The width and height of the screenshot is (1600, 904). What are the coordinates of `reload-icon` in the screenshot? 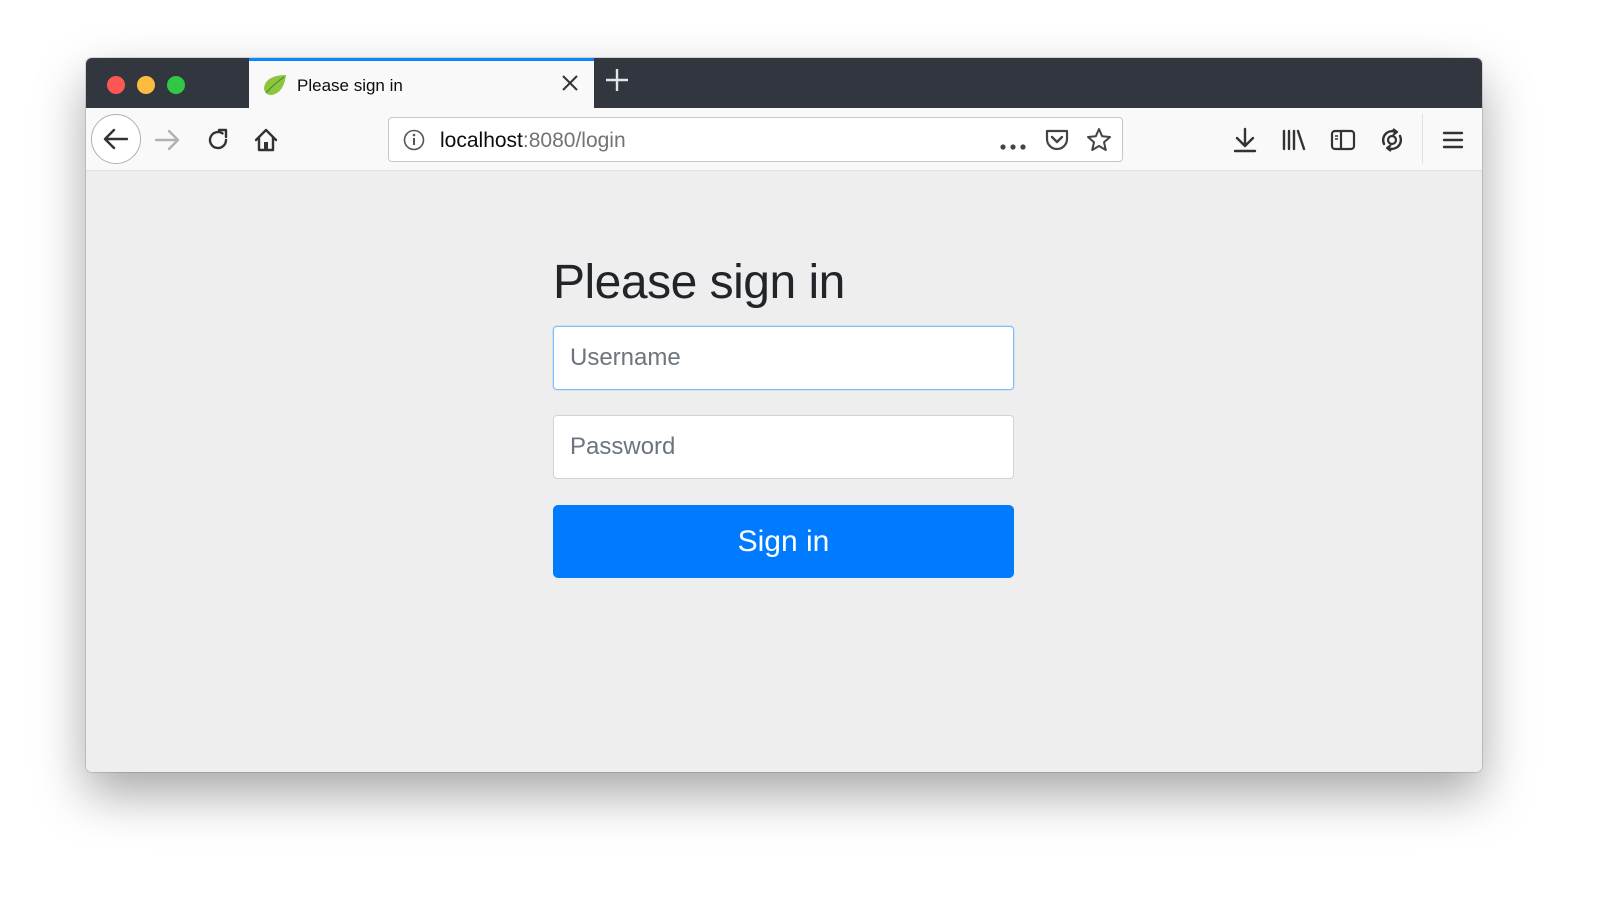 It's located at (218, 139).